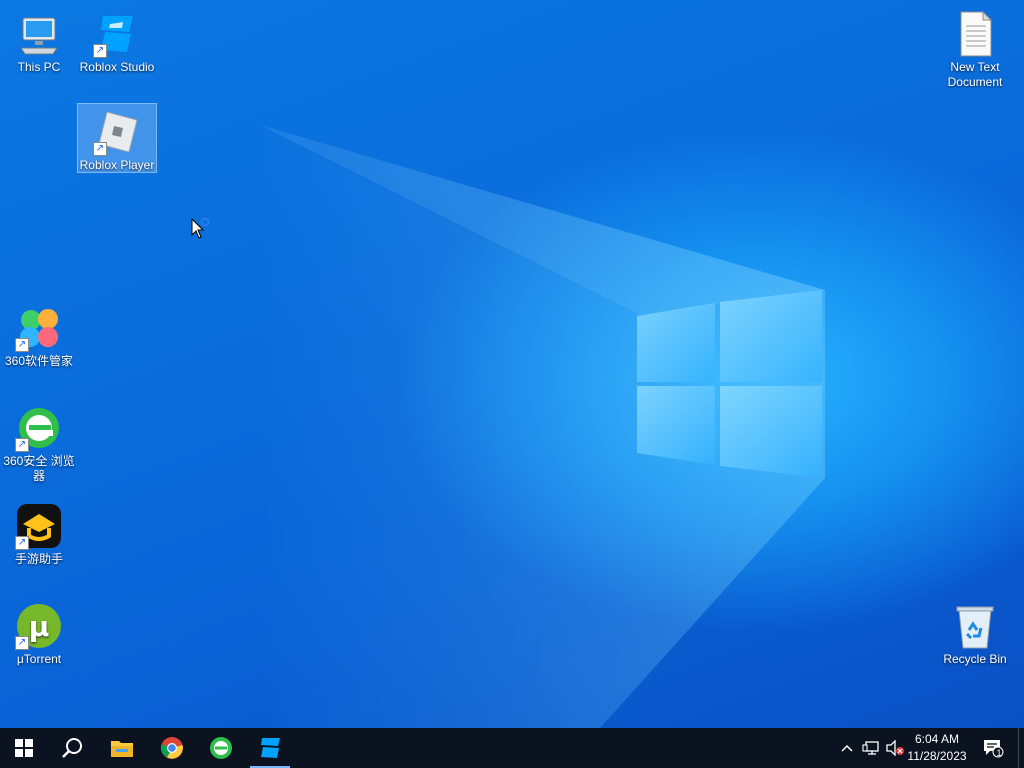  I want to click on desktop-icon-recycle-bin: Recycle Bin, so click(975, 632).